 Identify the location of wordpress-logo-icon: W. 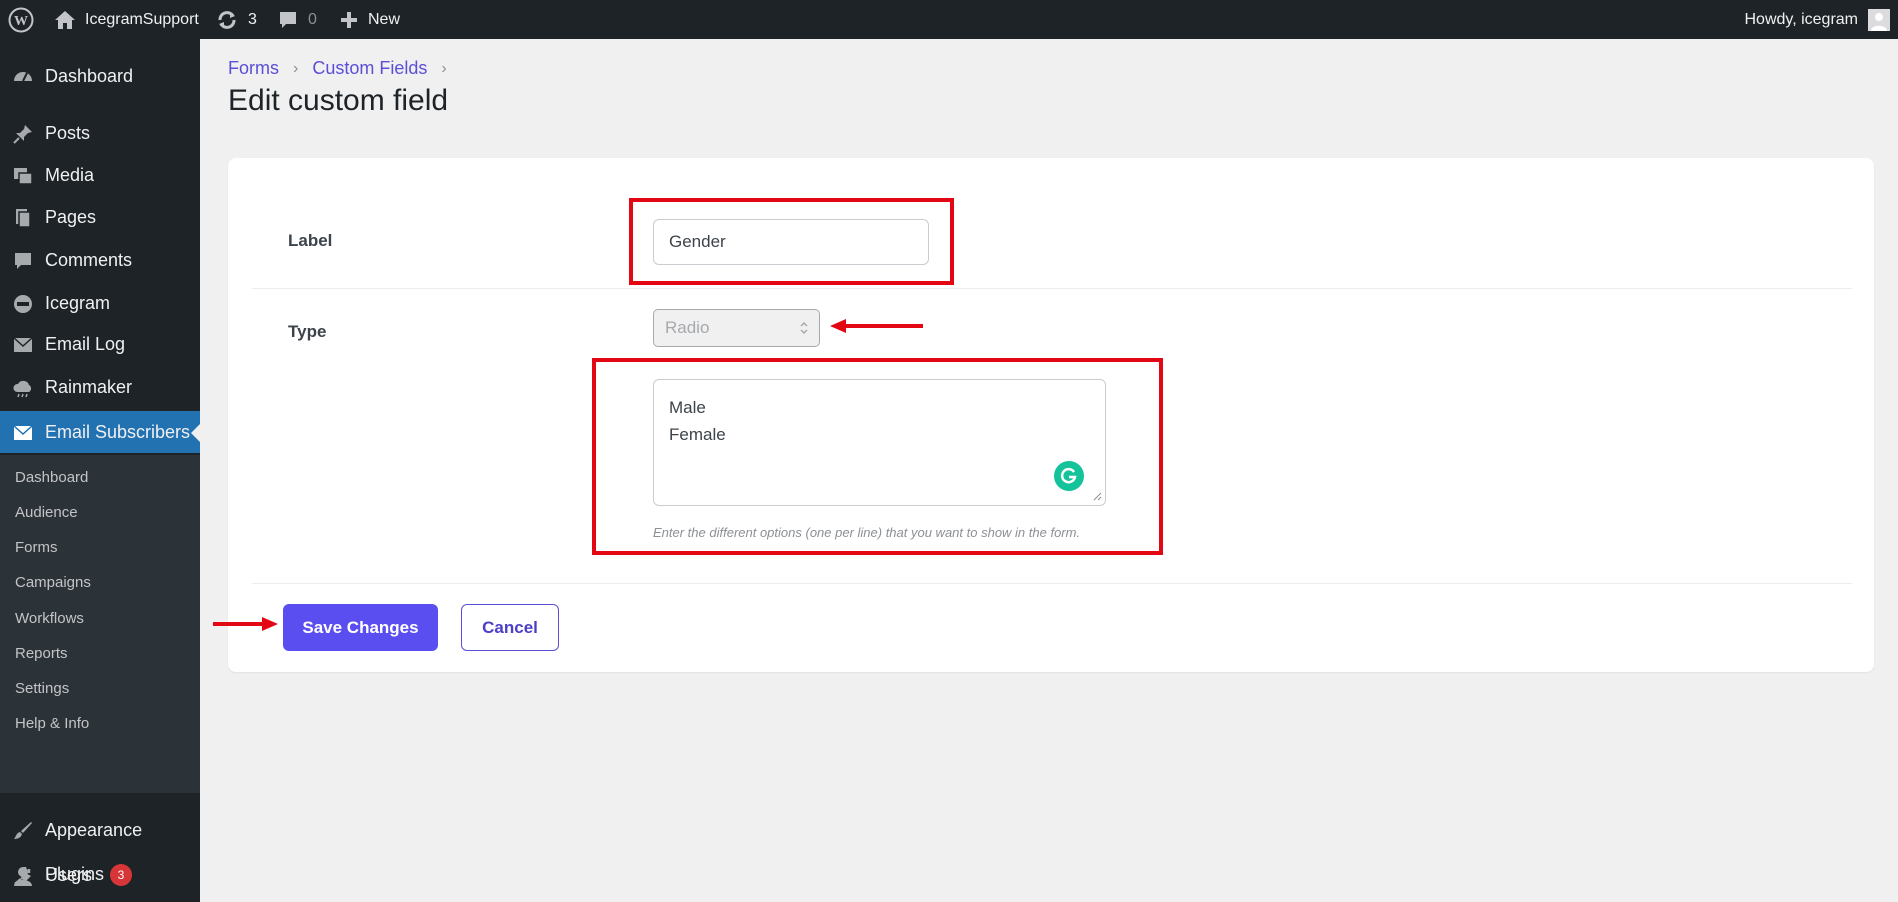
(21, 19).